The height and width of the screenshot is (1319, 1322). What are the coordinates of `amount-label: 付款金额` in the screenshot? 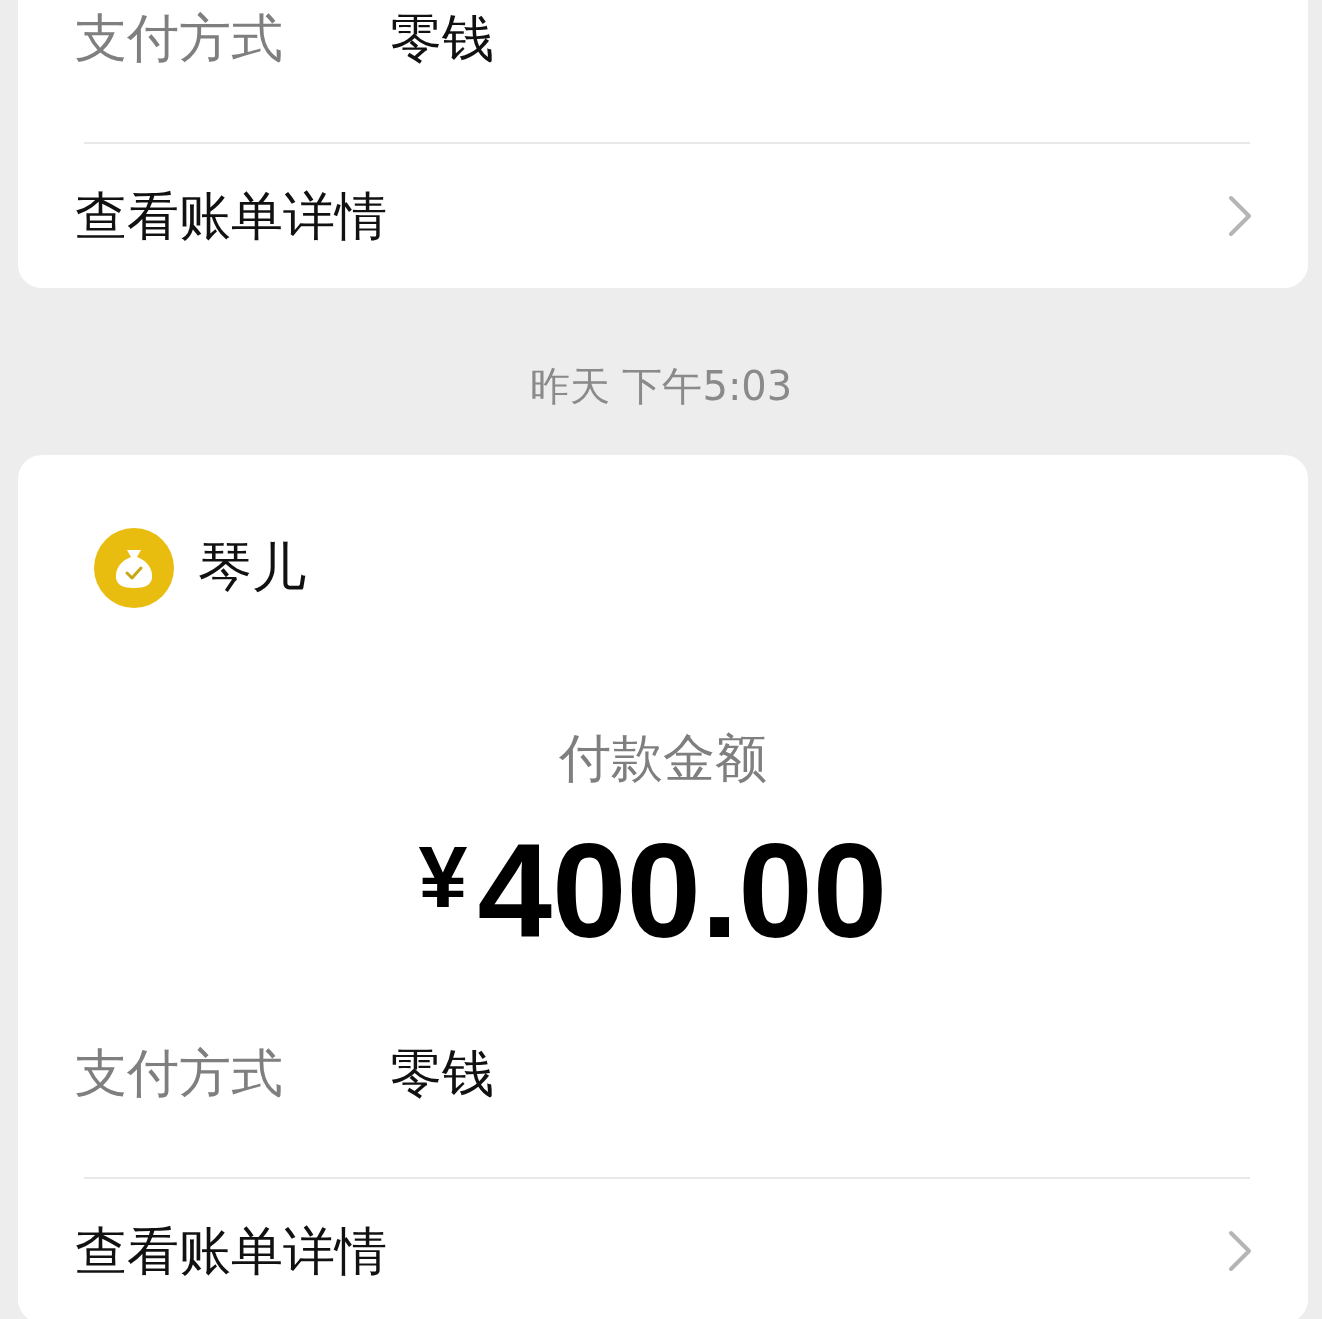 It's located at (663, 758).